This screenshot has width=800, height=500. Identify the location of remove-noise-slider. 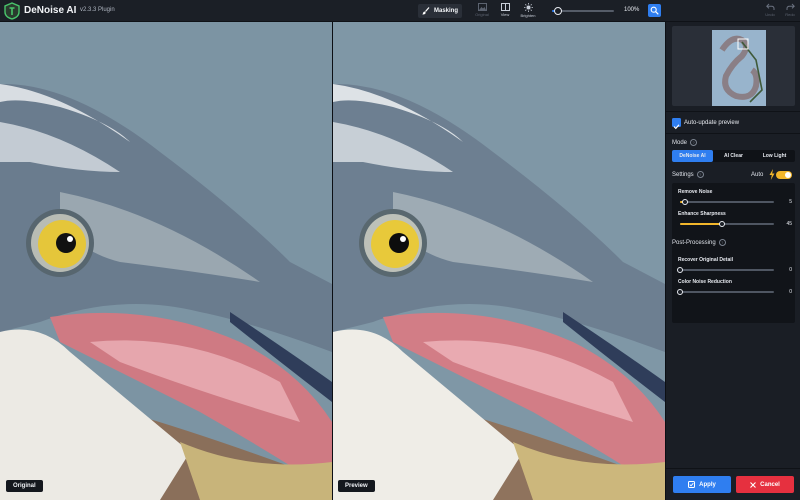
(727, 202).